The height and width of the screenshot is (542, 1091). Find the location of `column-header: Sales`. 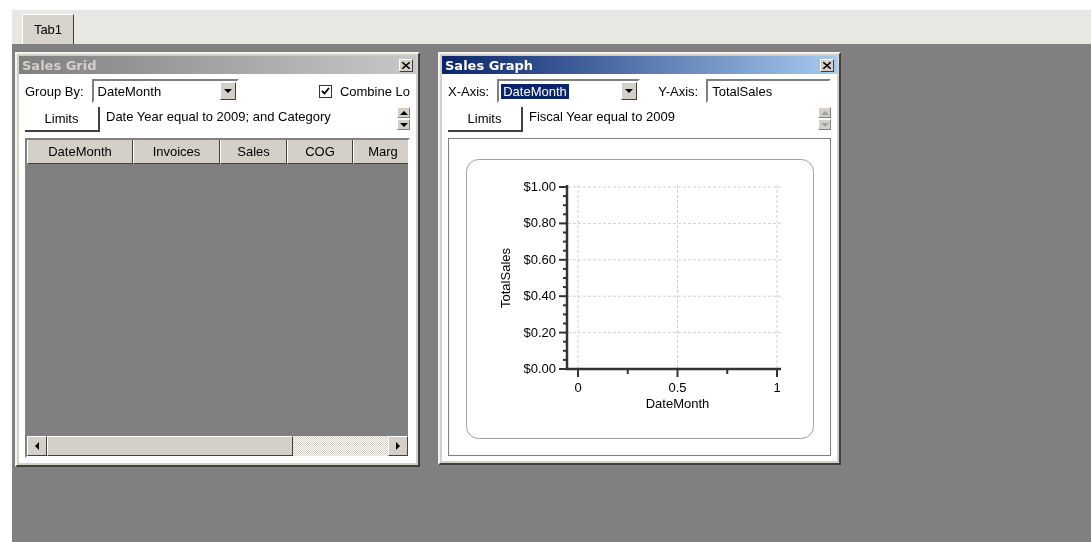

column-header: Sales is located at coordinates (253, 152).